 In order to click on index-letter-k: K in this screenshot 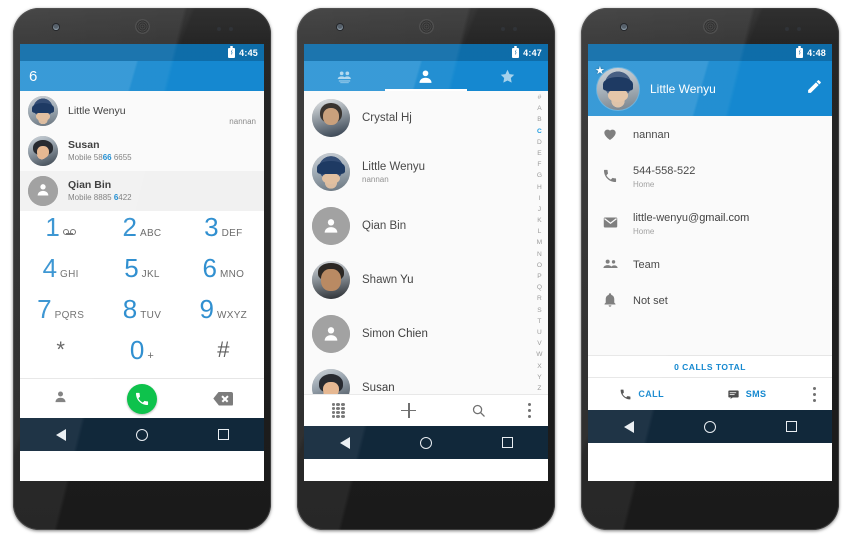, I will do `click(539, 220)`.